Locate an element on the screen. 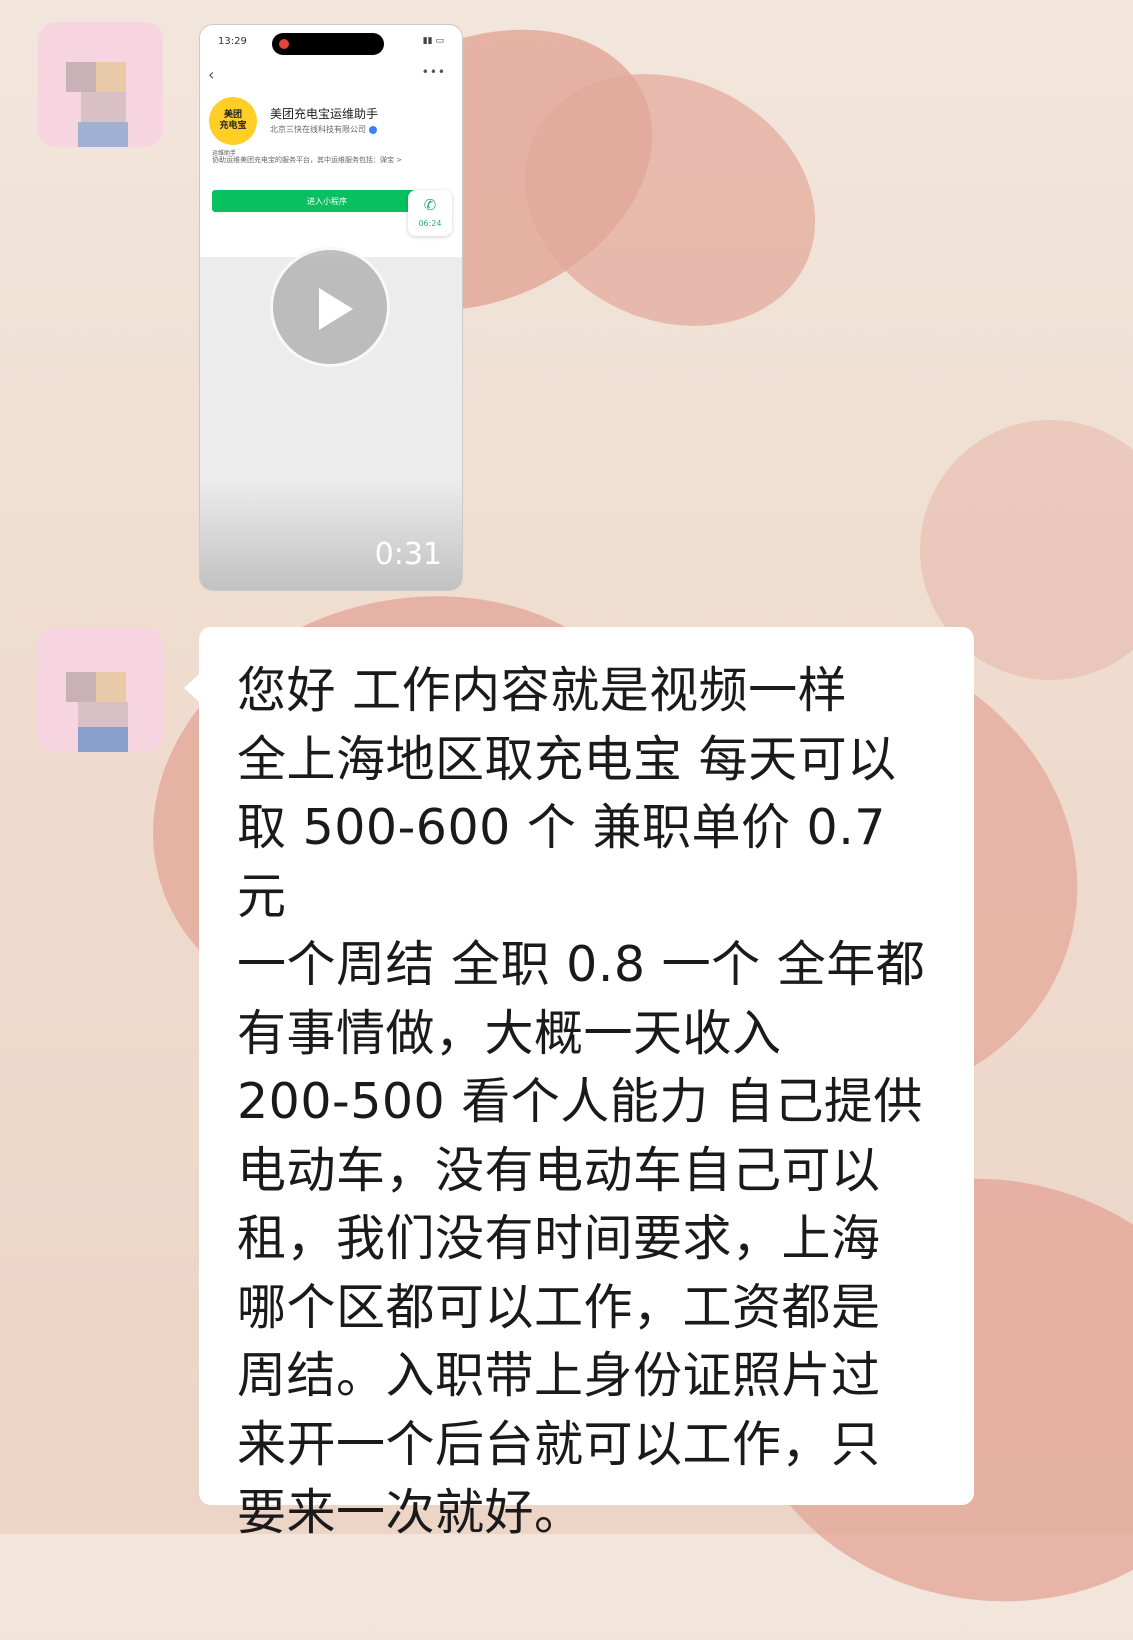  verified-icon is located at coordinates (373, 129).